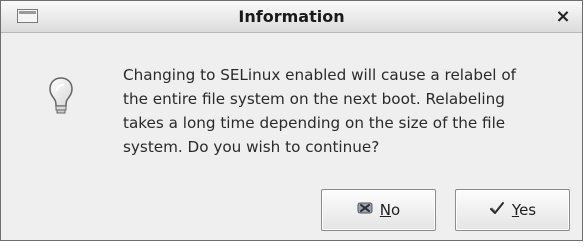  I want to click on no-label-rest: o, so click(396, 210).